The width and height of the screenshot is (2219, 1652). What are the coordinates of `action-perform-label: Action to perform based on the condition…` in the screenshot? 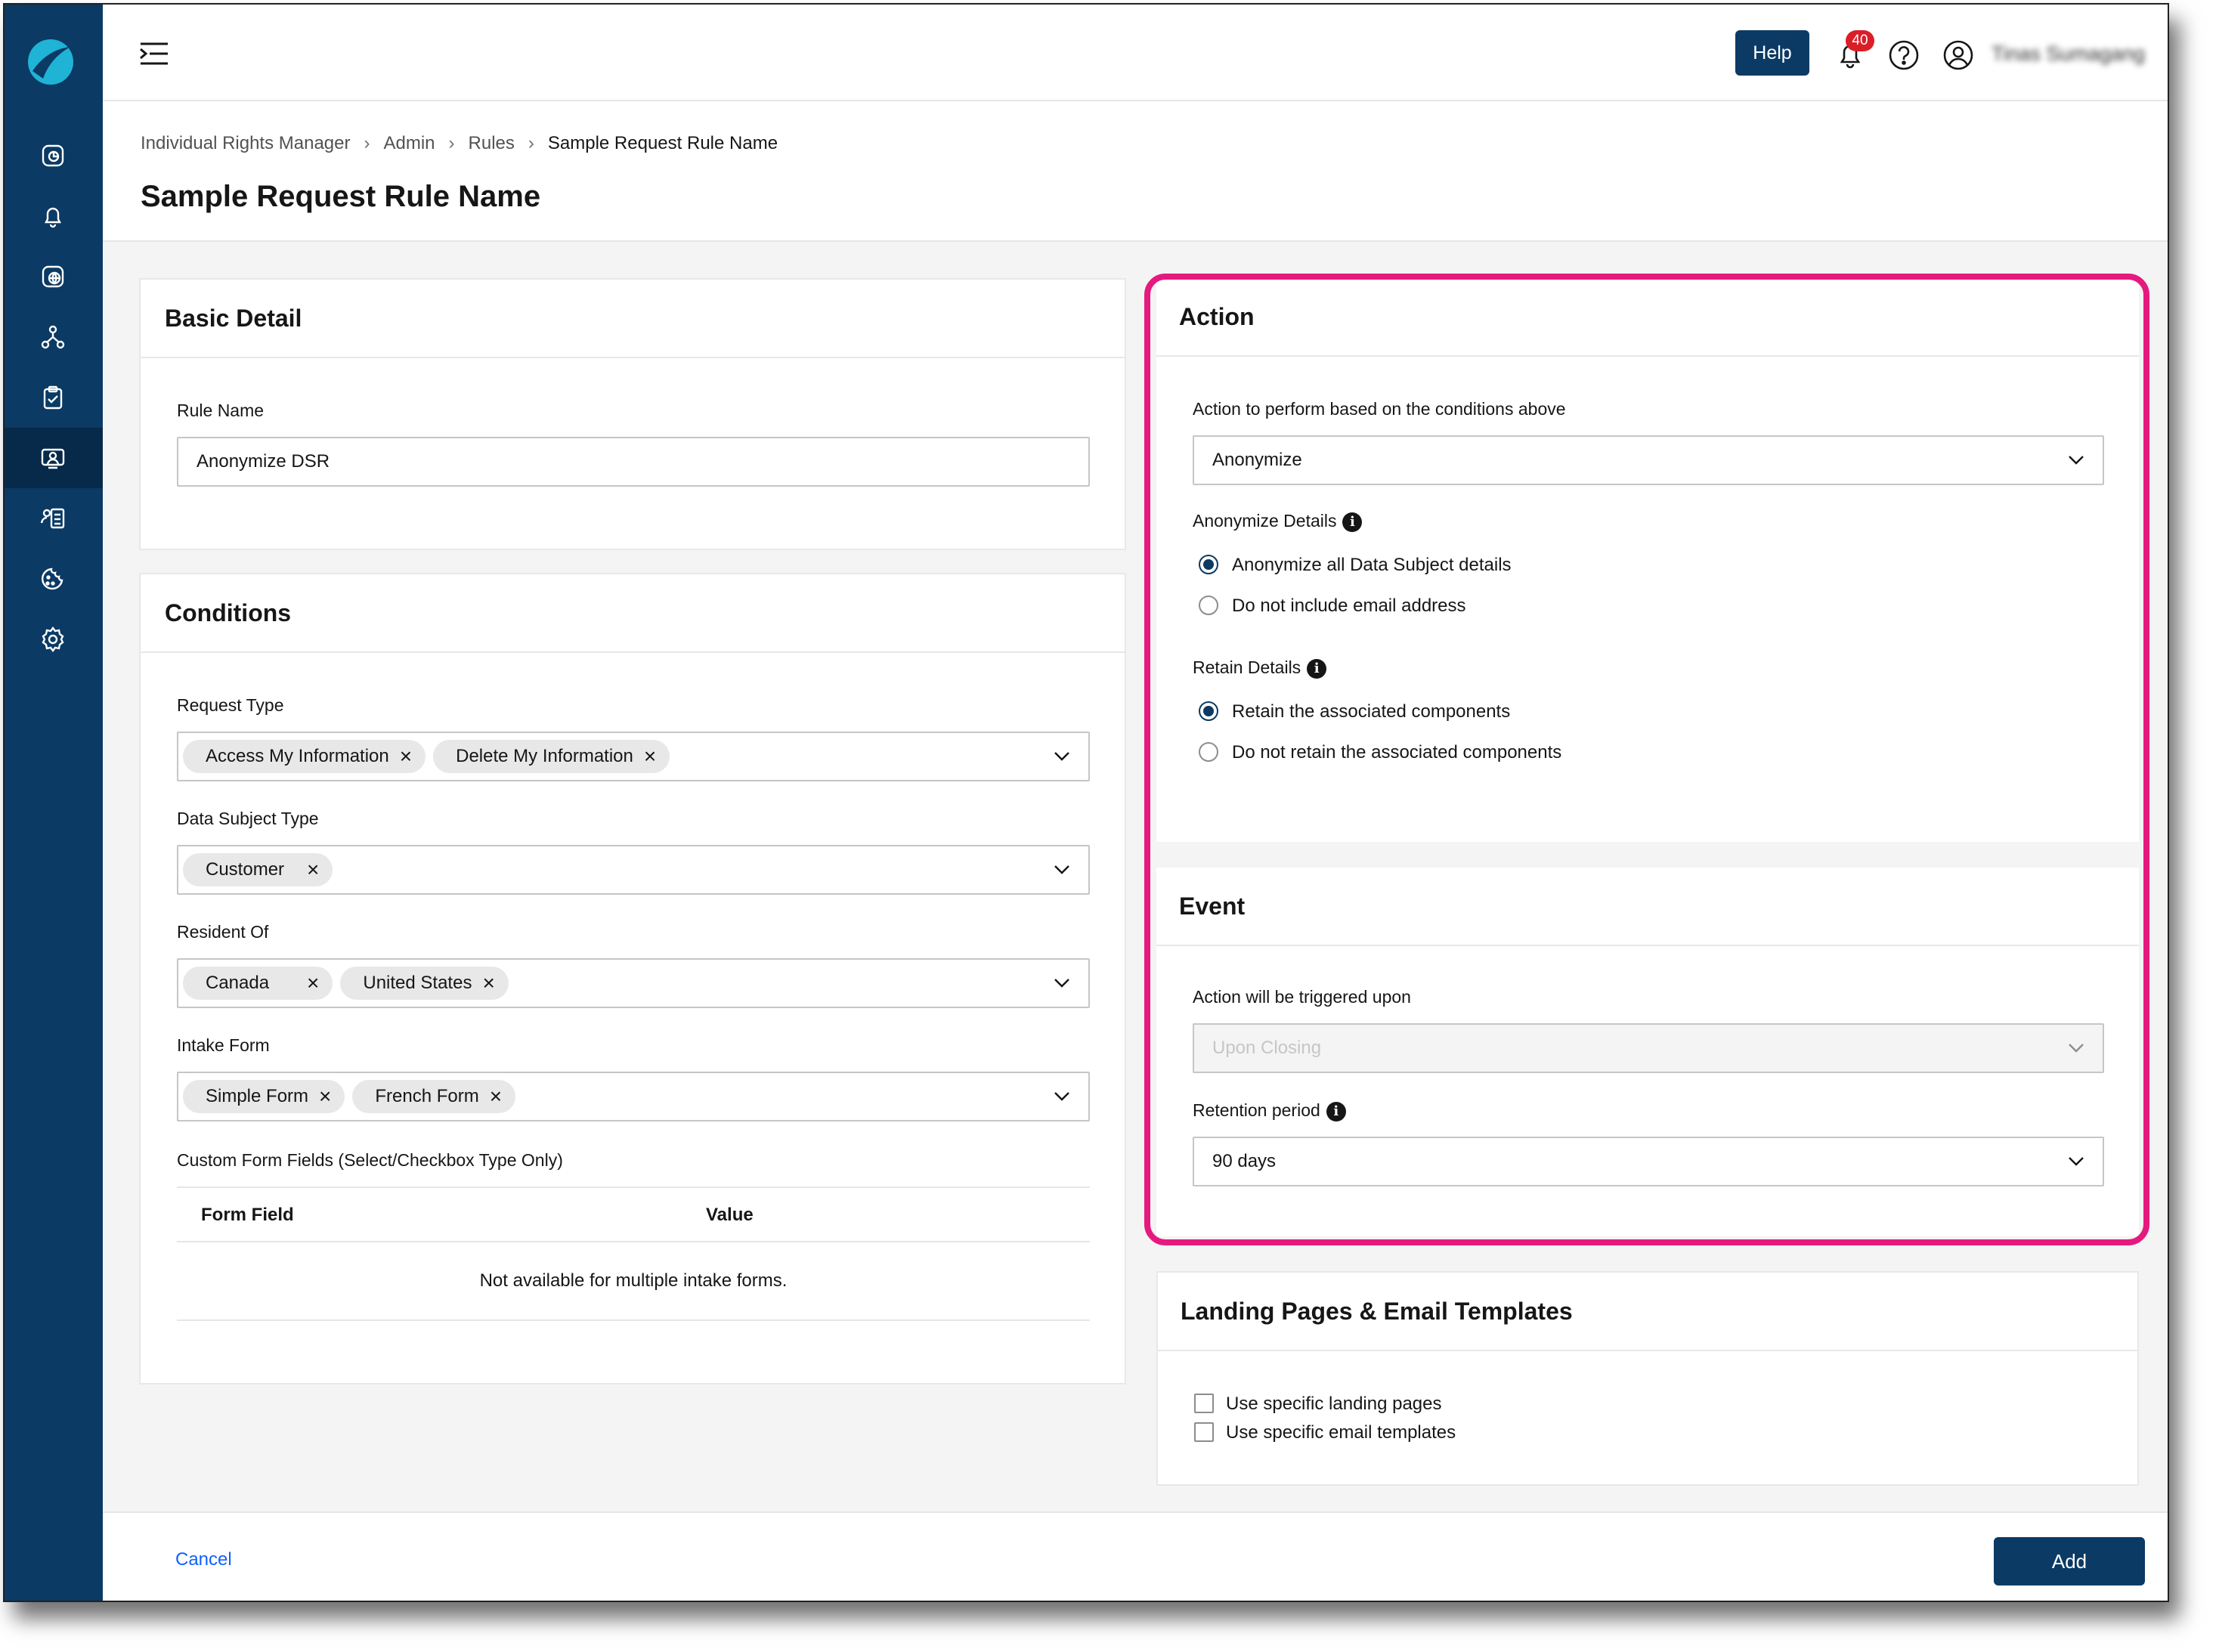 It's located at (1379, 409).